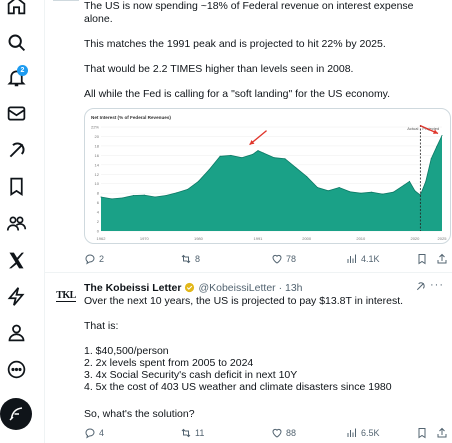 The width and height of the screenshot is (452, 443). Describe the element at coordinates (16, 113) in the screenshot. I see `messages-icon` at that location.